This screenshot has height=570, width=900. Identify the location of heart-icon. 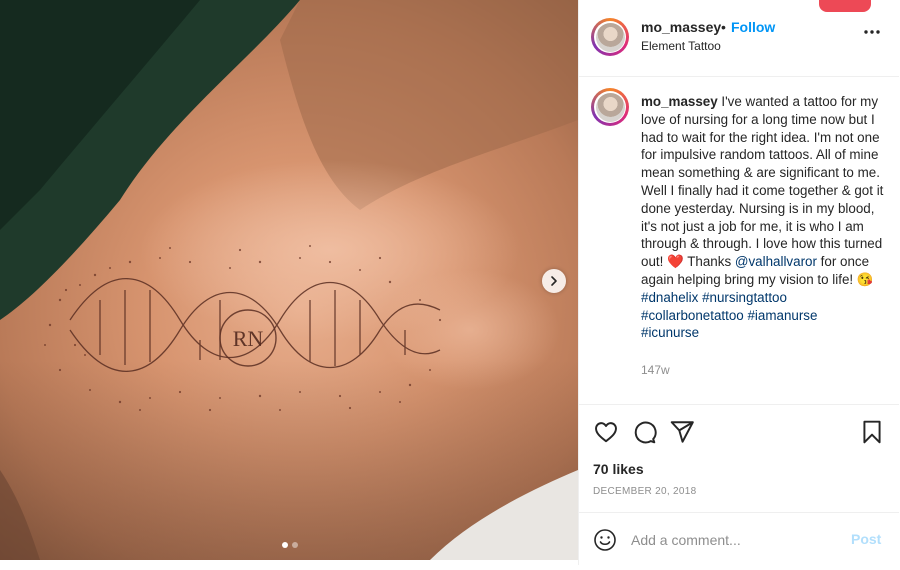
(606, 432).